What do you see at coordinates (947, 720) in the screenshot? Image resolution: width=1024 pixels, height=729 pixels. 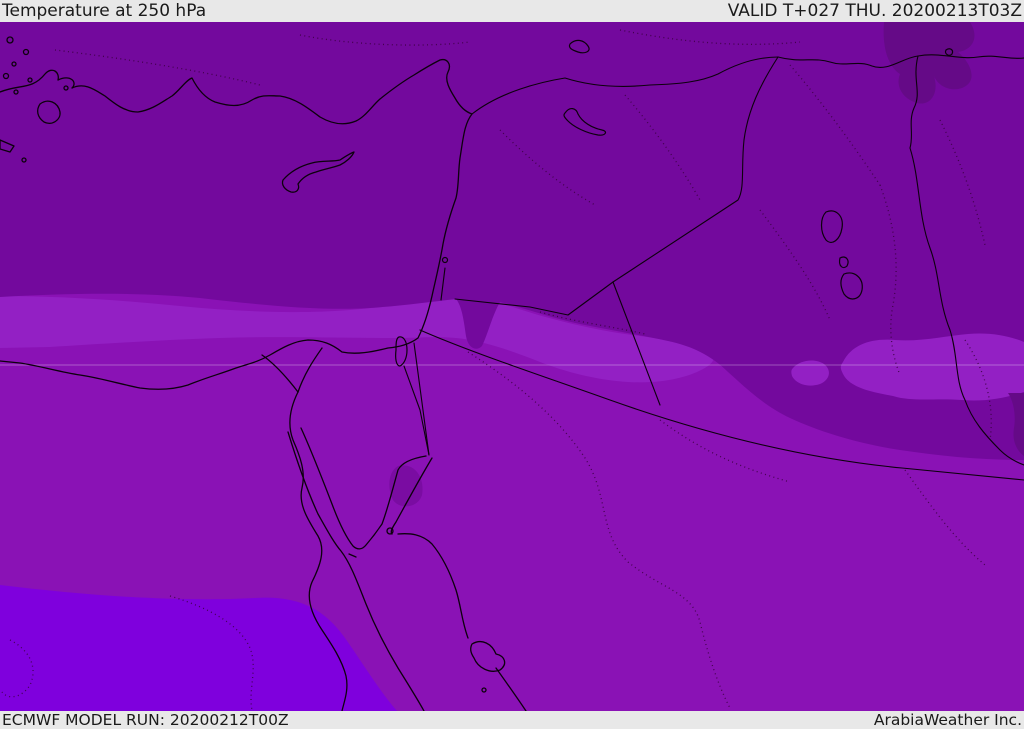 I see `brand-label: ArabiaWeather Inc.` at bounding box center [947, 720].